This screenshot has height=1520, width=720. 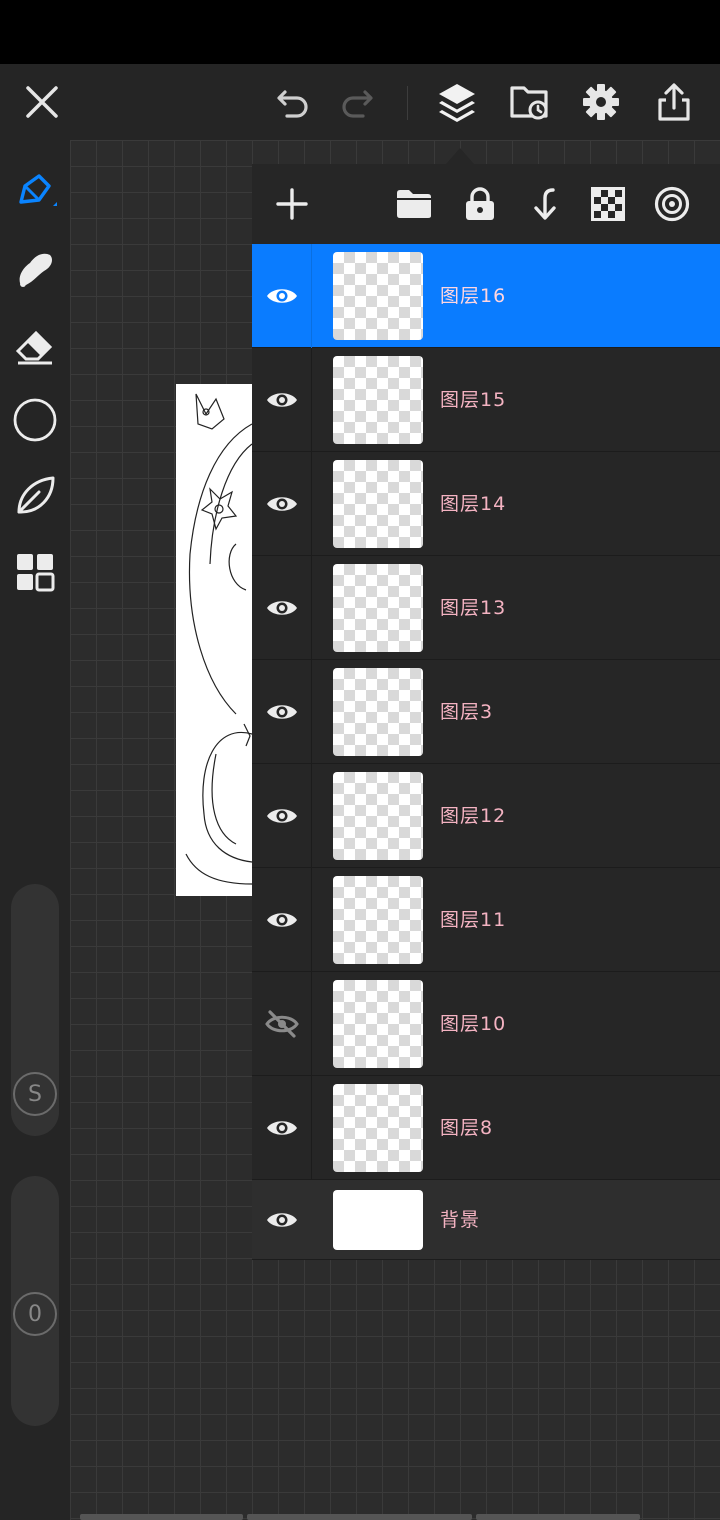 I want to click on grid-tool, so click(x=35, y=572).